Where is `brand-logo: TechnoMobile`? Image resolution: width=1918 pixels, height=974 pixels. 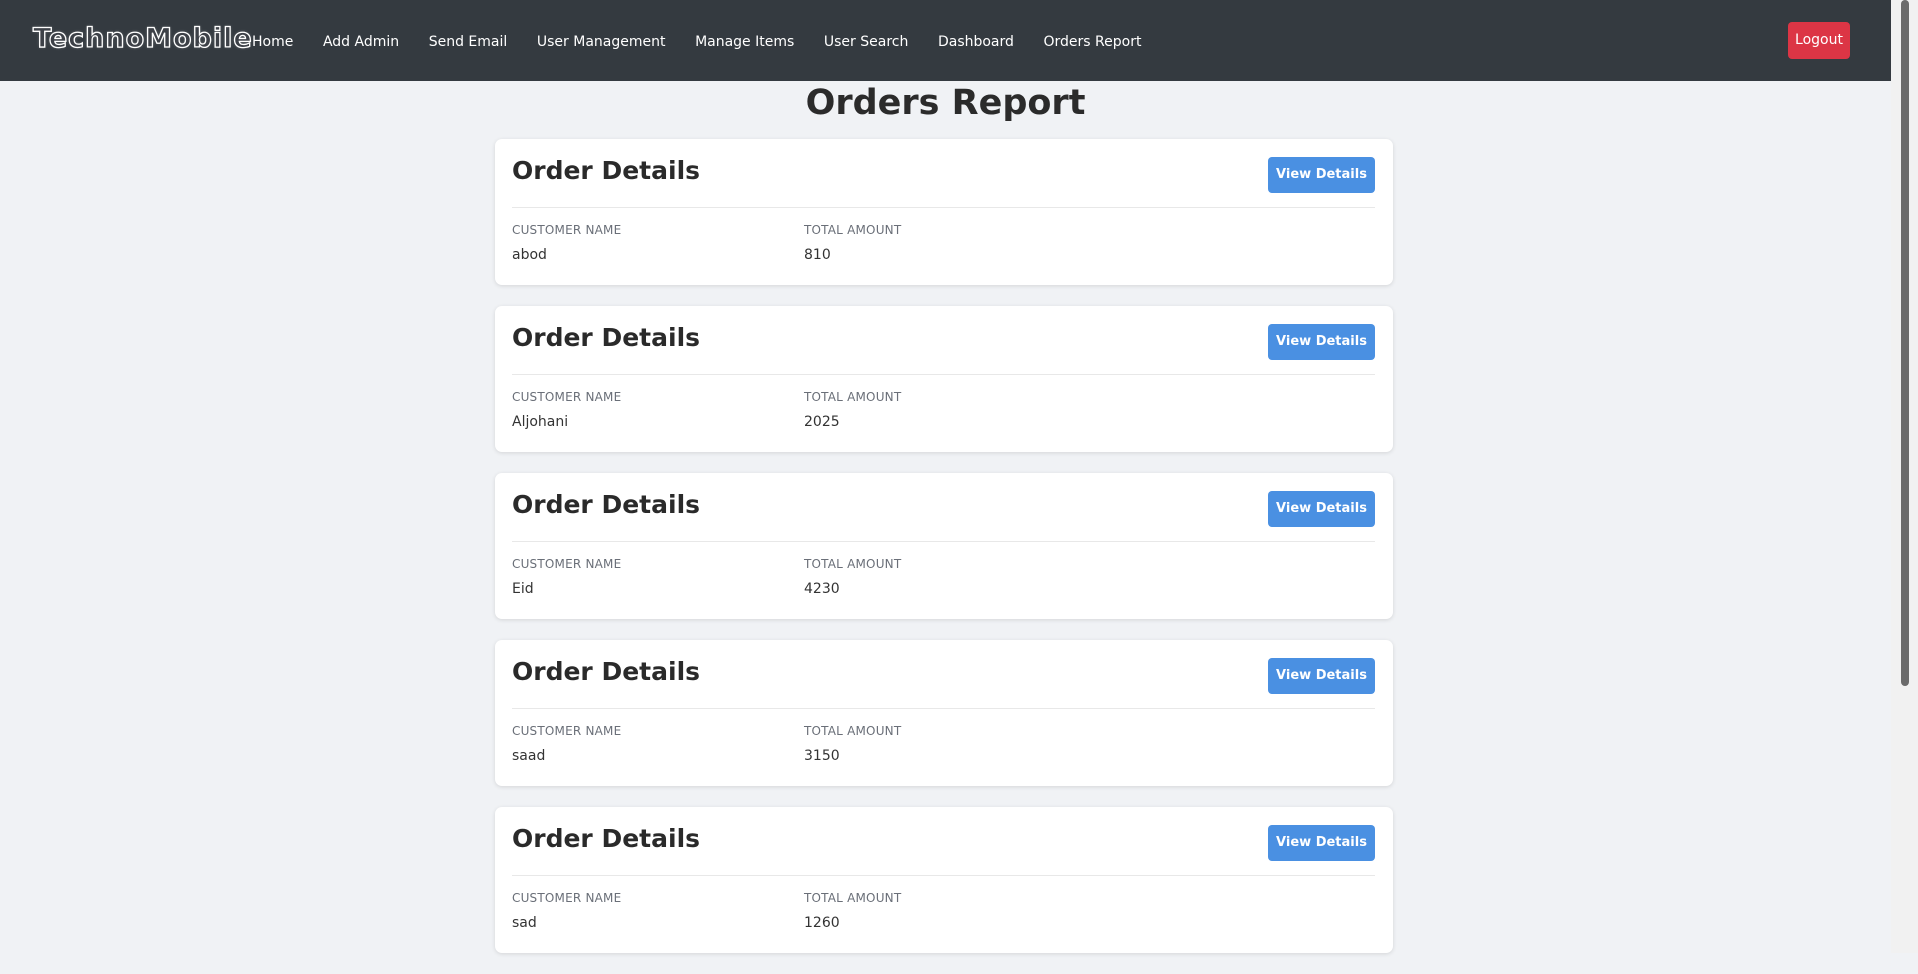
brand-logo: TechnoMobile is located at coordinates (142, 38).